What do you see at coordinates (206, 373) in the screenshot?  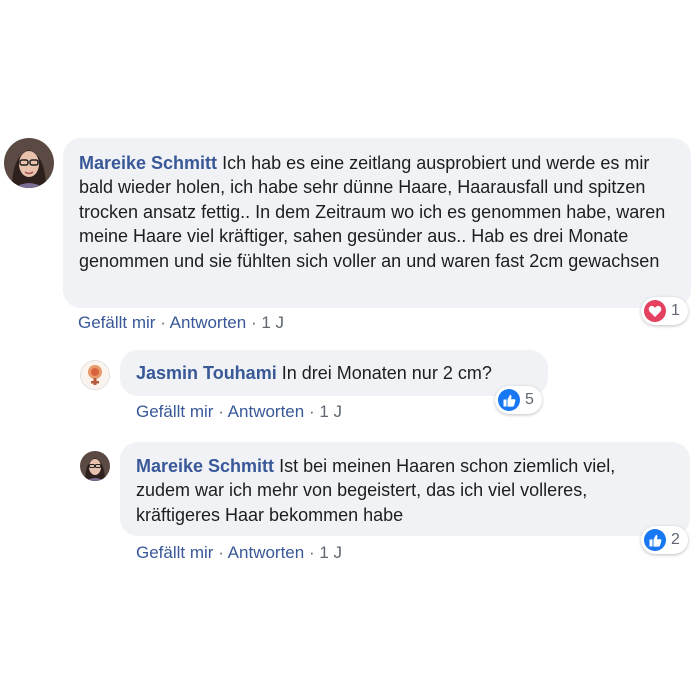 I see `comment-author: Jasmin Touhami` at bounding box center [206, 373].